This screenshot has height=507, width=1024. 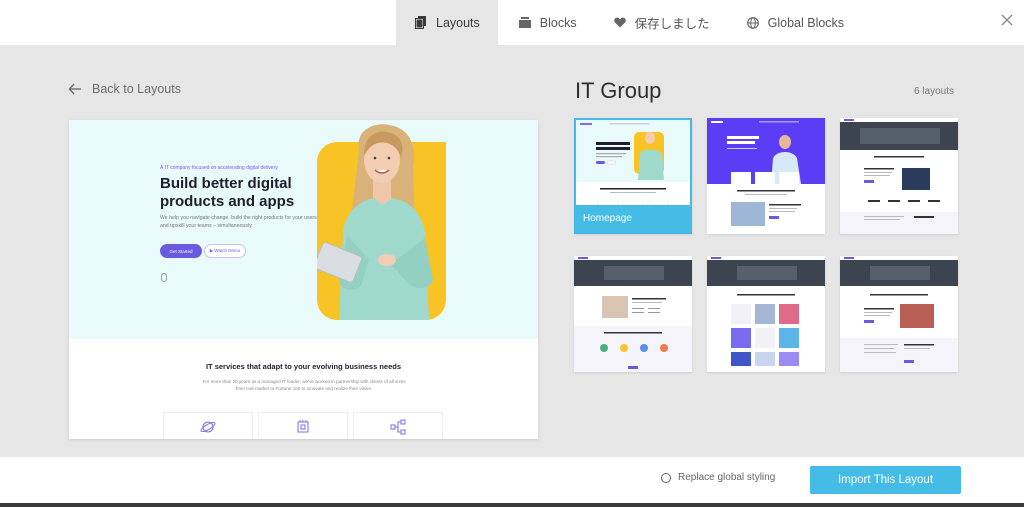 What do you see at coordinates (164, 277) in the screenshot?
I see `mouse-scroll-icon` at bounding box center [164, 277].